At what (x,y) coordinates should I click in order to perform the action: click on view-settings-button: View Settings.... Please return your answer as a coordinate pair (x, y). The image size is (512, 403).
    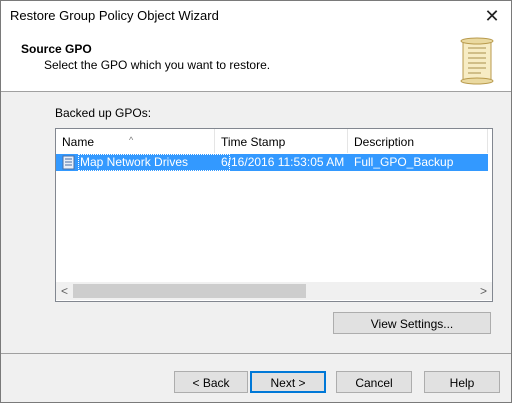
    Looking at the image, I should click on (412, 323).